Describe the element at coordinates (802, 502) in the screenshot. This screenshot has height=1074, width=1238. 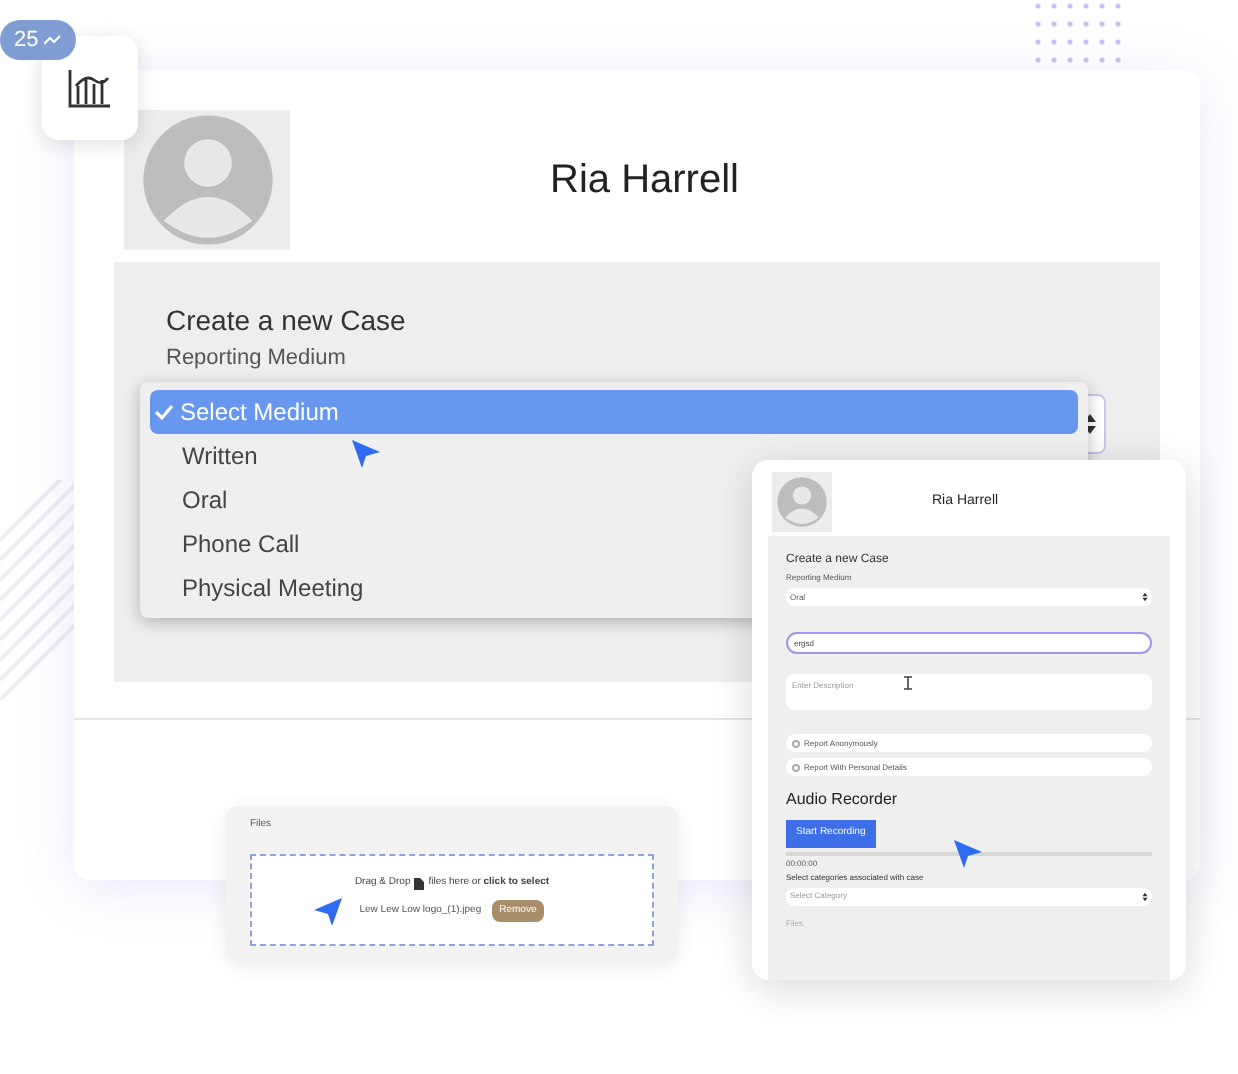
I see `avatar` at that location.